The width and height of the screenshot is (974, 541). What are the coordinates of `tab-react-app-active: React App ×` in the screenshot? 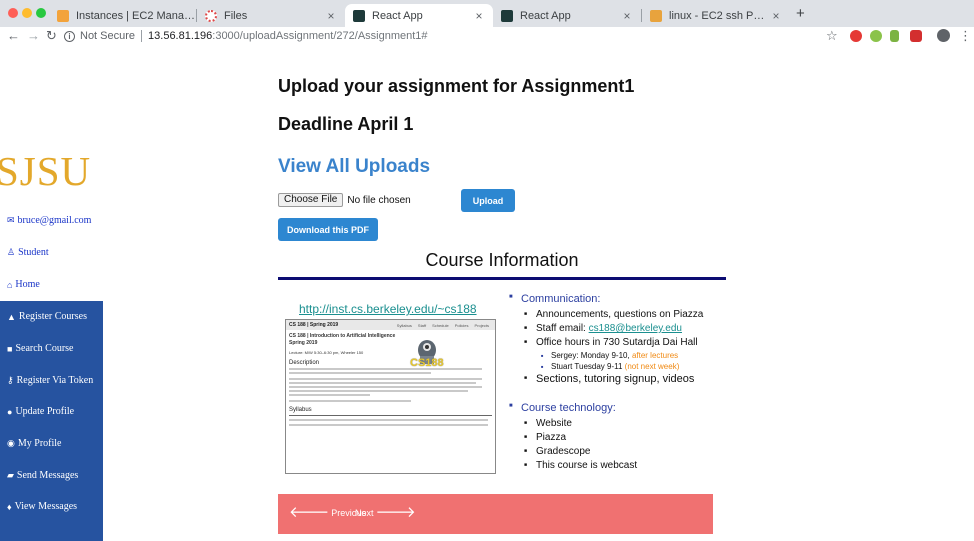 It's located at (419, 15).